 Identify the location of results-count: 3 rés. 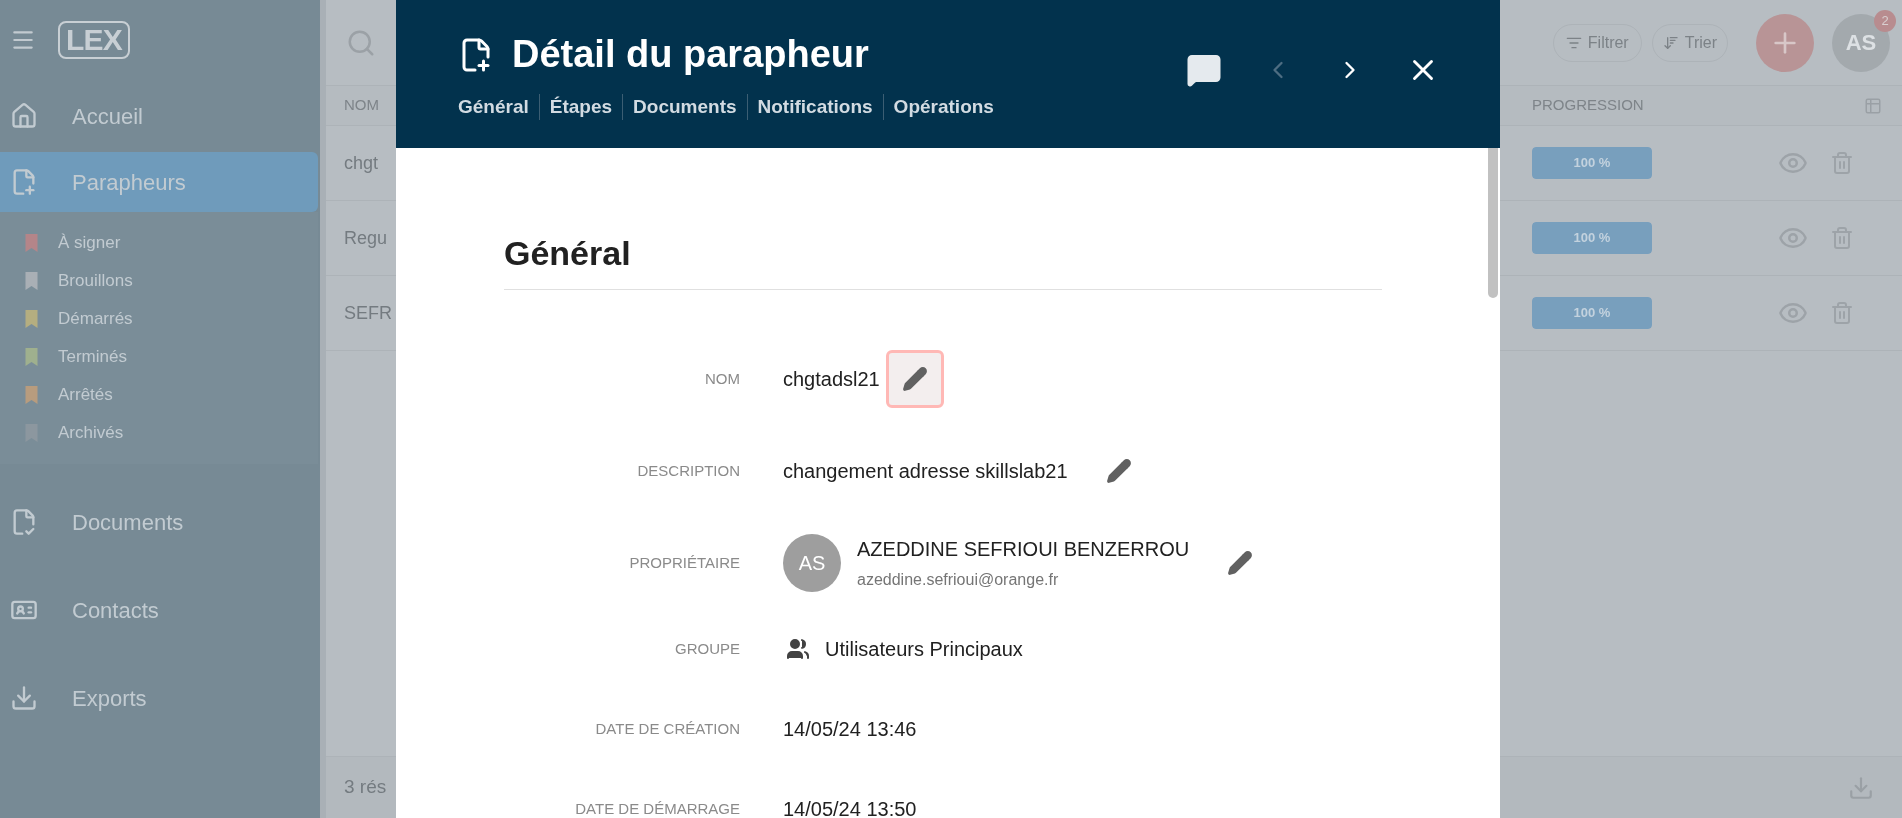
(365, 787).